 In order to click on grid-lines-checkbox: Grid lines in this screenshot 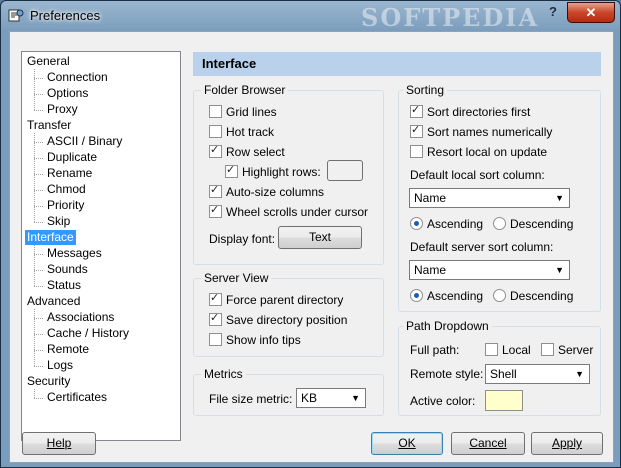, I will do `click(243, 112)`.